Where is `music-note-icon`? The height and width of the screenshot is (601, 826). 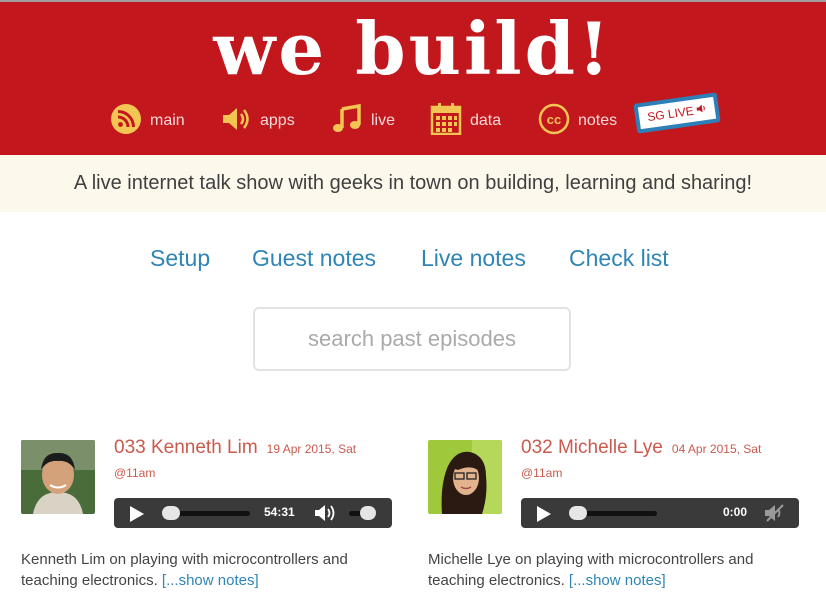 music-note-icon is located at coordinates (347, 121).